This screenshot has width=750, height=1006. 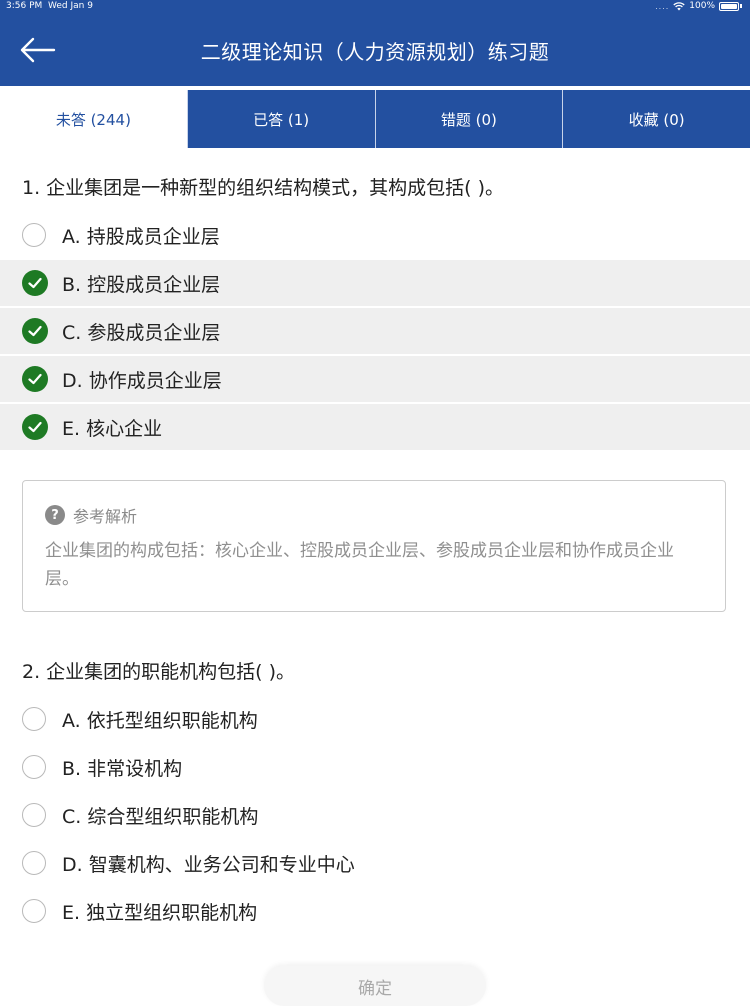 I want to click on option-label: E. 独立型组织职能机构, so click(x=160, y=912).